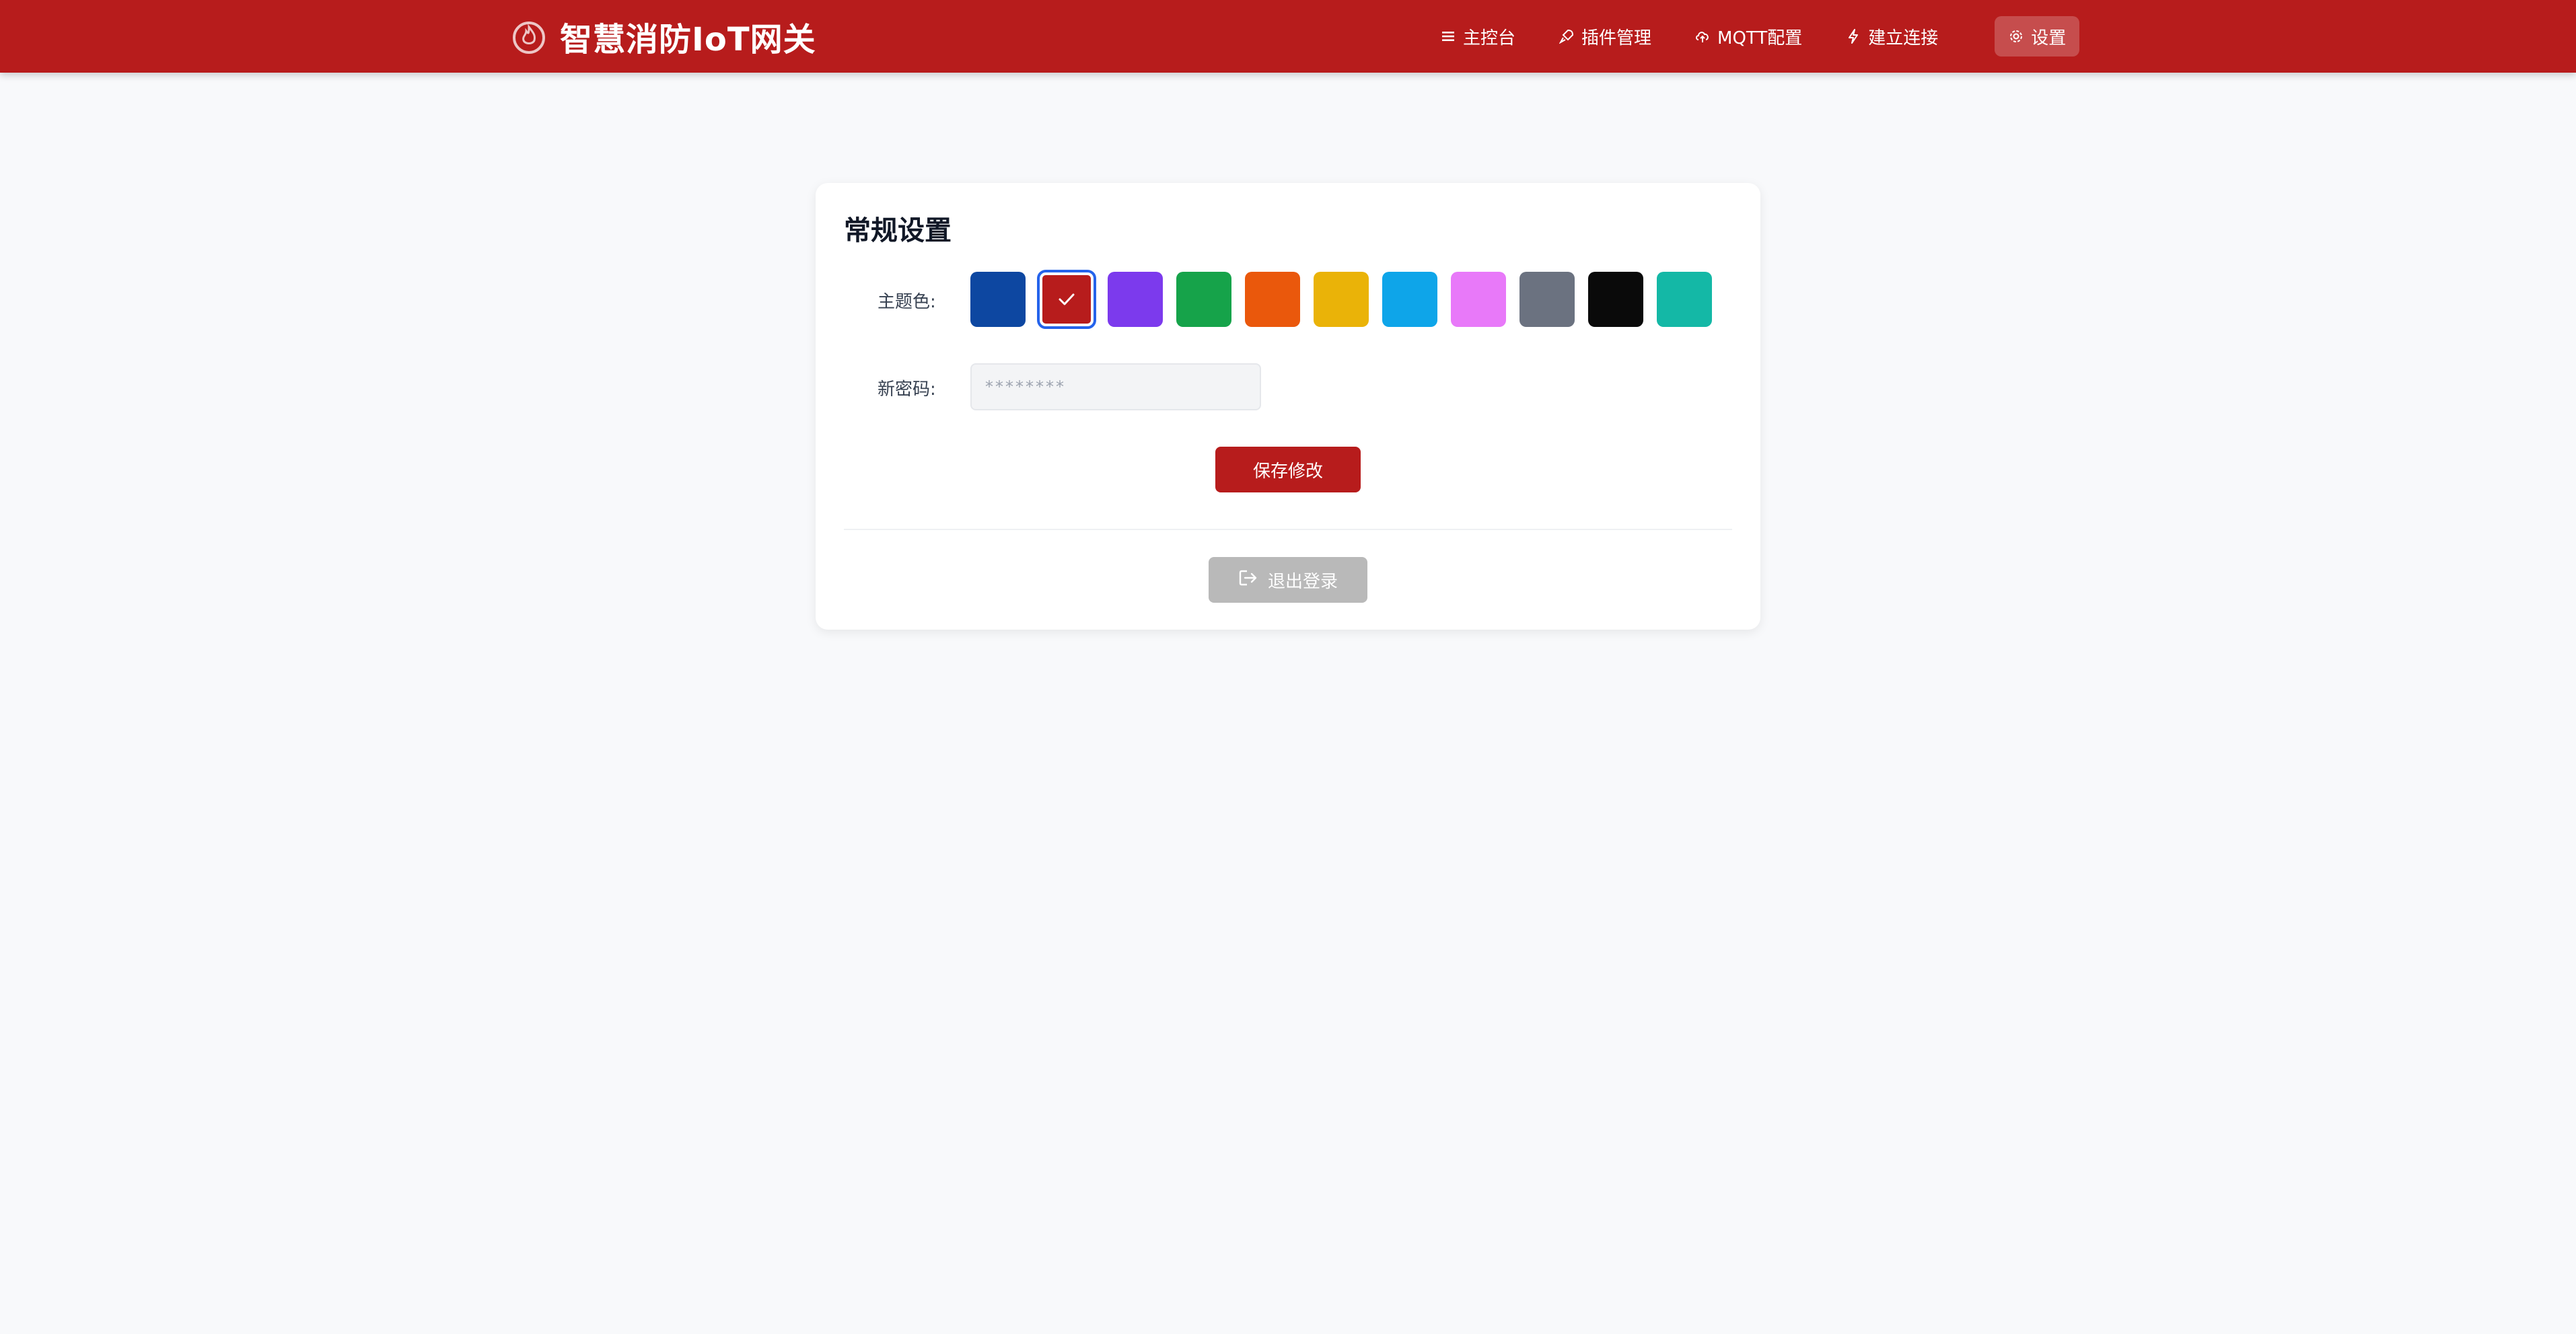 The height and width of the screenshot is (1334, 2576). What do you see at coordinates (2016, 36) in the screenshot?
I see `gear-icon` at bounding box center [2016, 36].